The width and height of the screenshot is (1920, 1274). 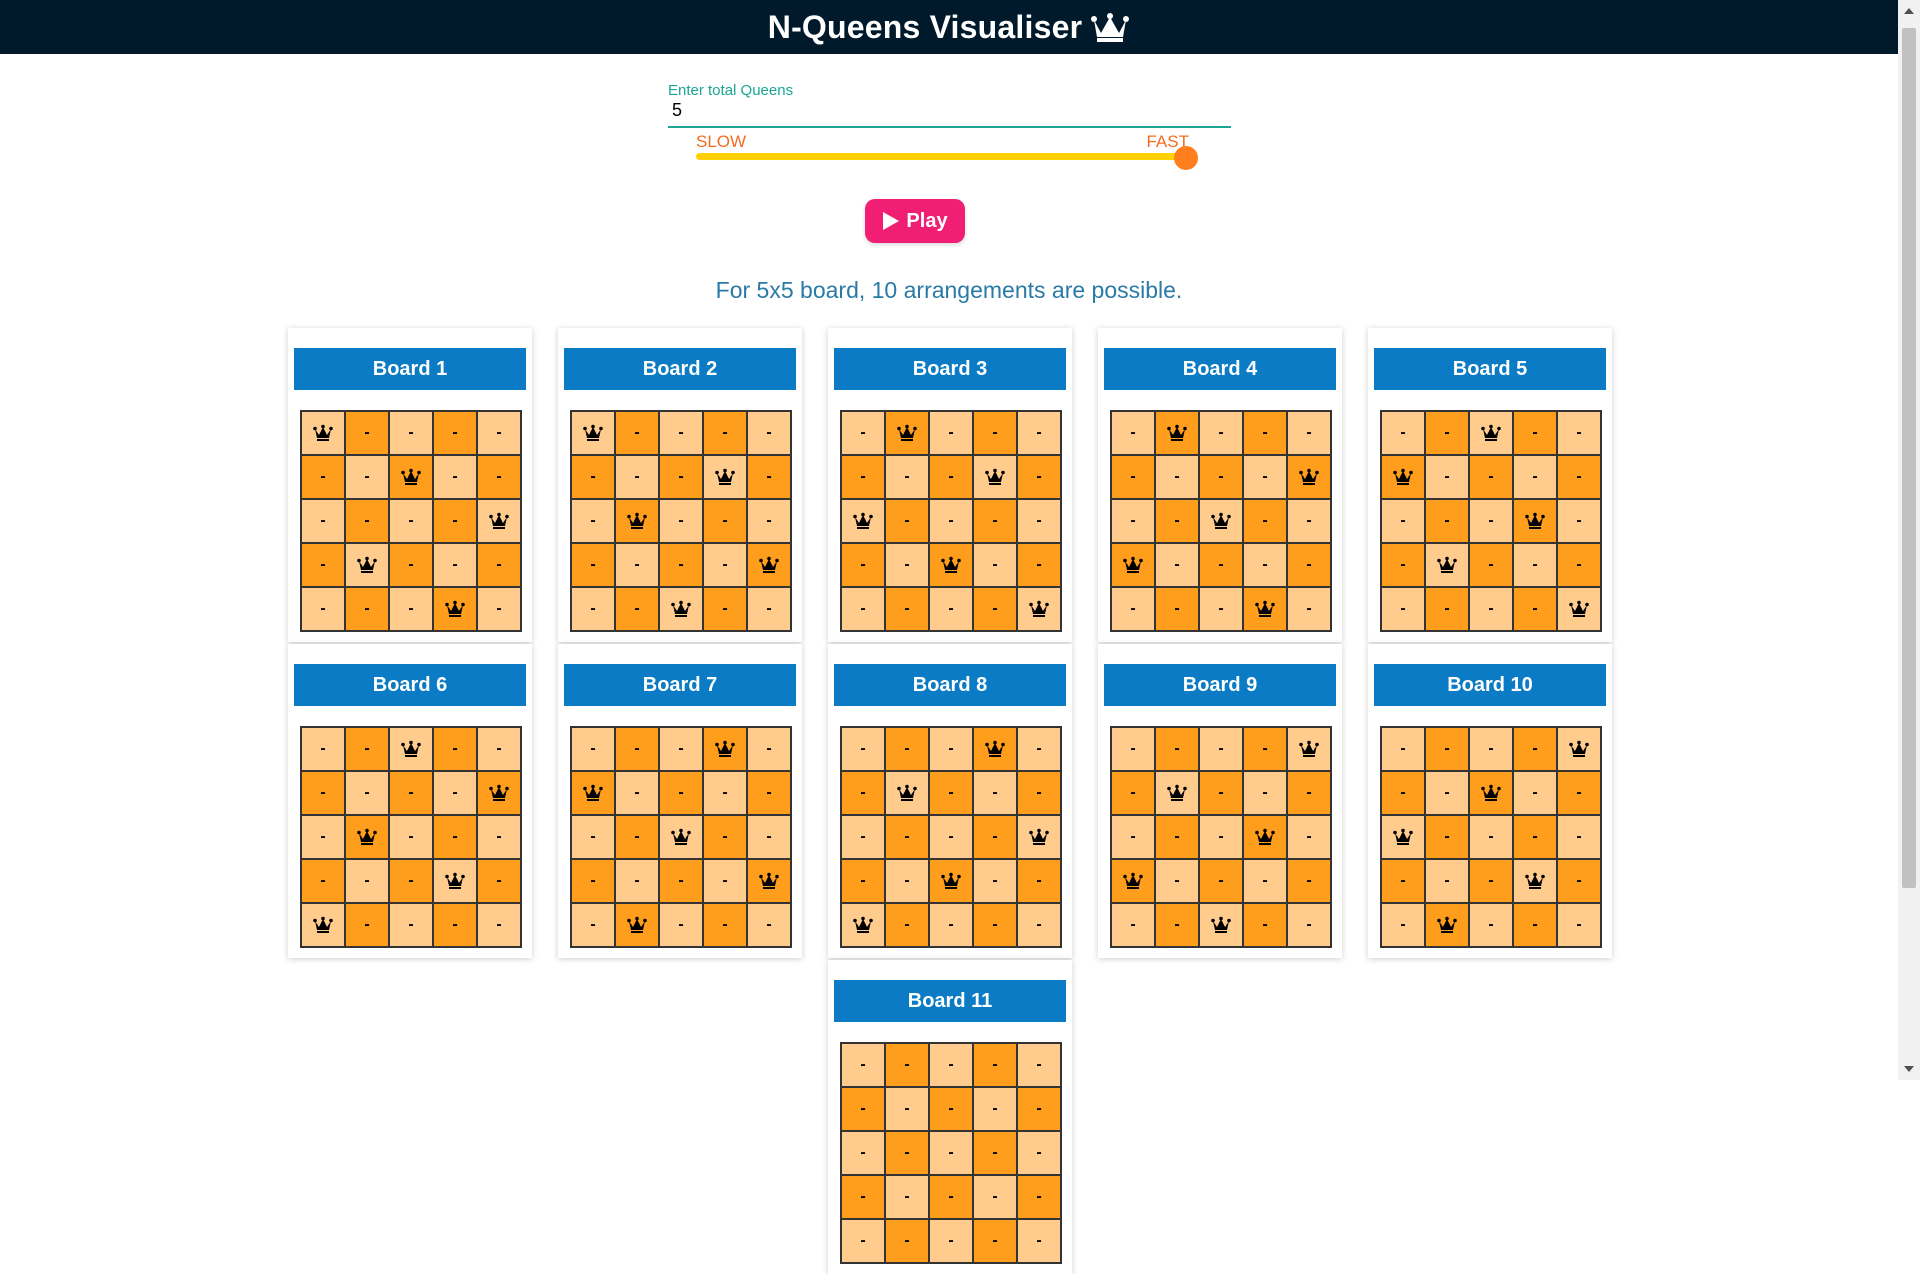 What do you see at coordinates (1490, 369) in the screenshot?
I see `board-title: Board 5` at bounding box center [1490, 369].